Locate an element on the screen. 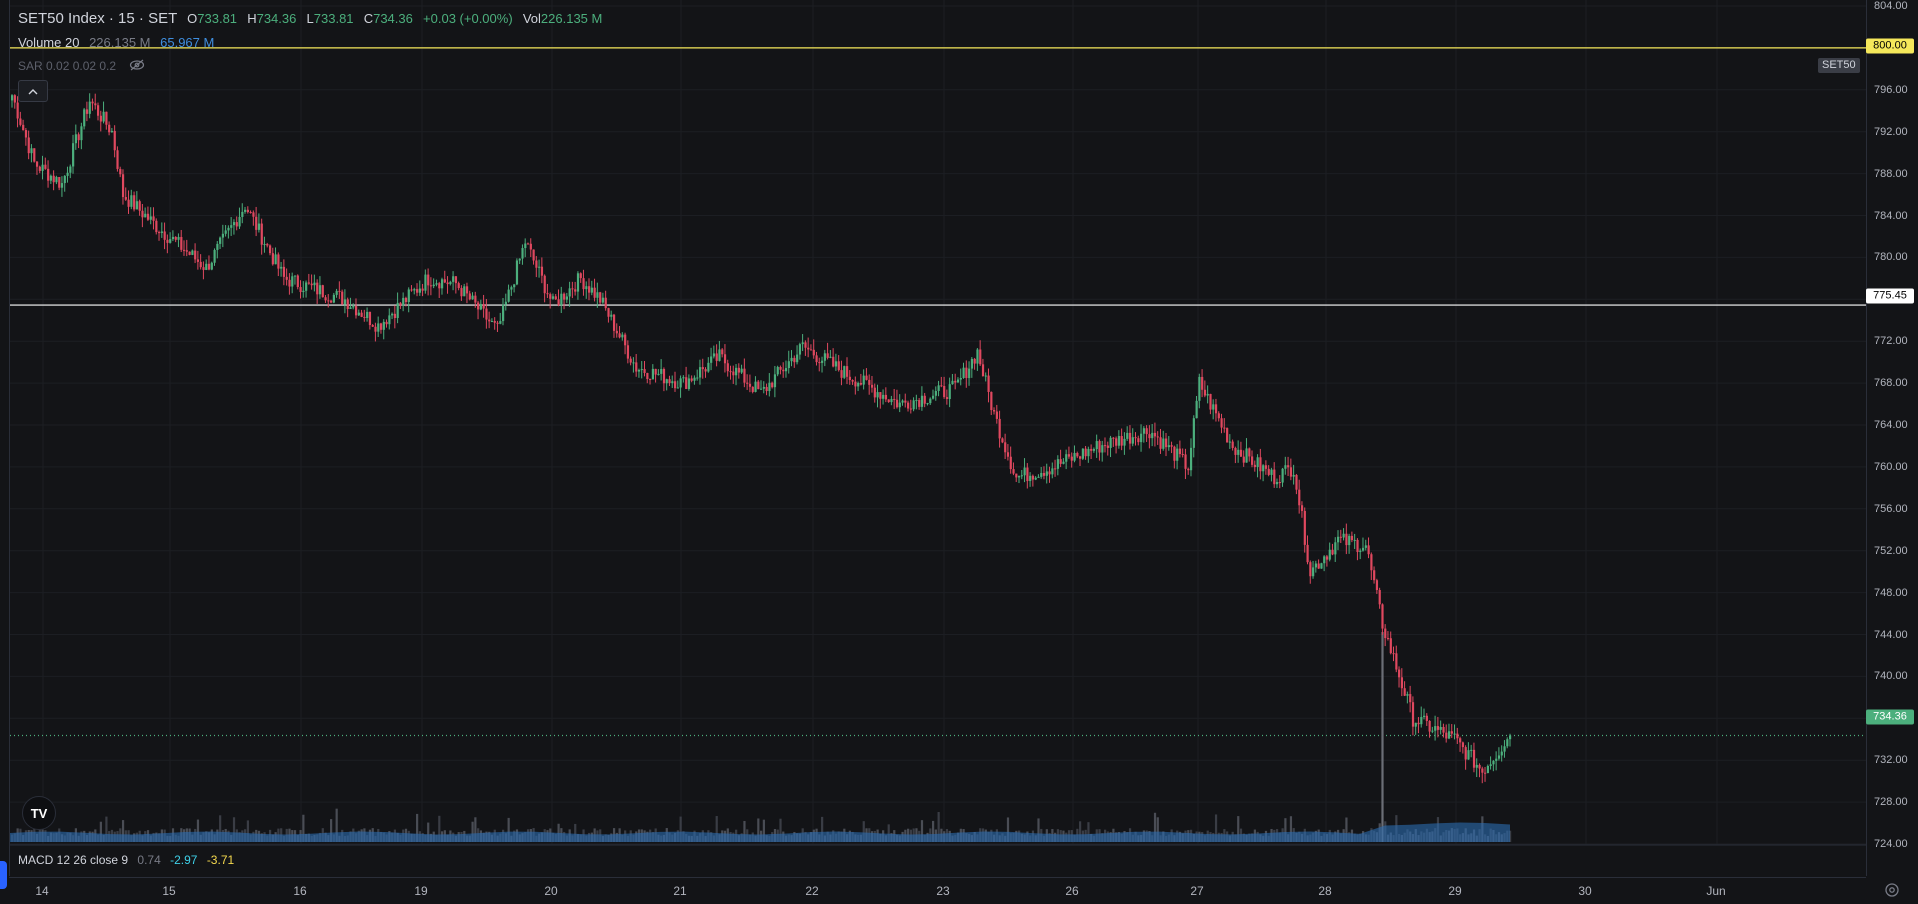  price-tick: 756.00 is located at coordinates (1891, 508).